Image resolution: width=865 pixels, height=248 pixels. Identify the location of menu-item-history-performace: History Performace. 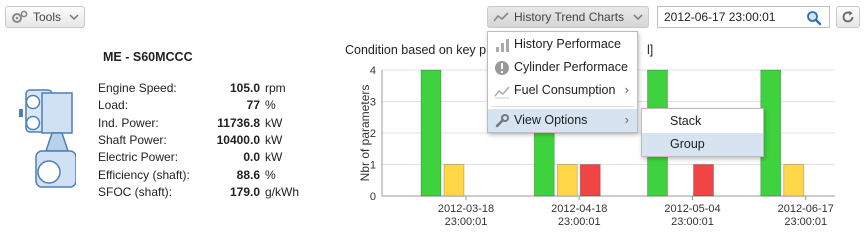
(562, 44).